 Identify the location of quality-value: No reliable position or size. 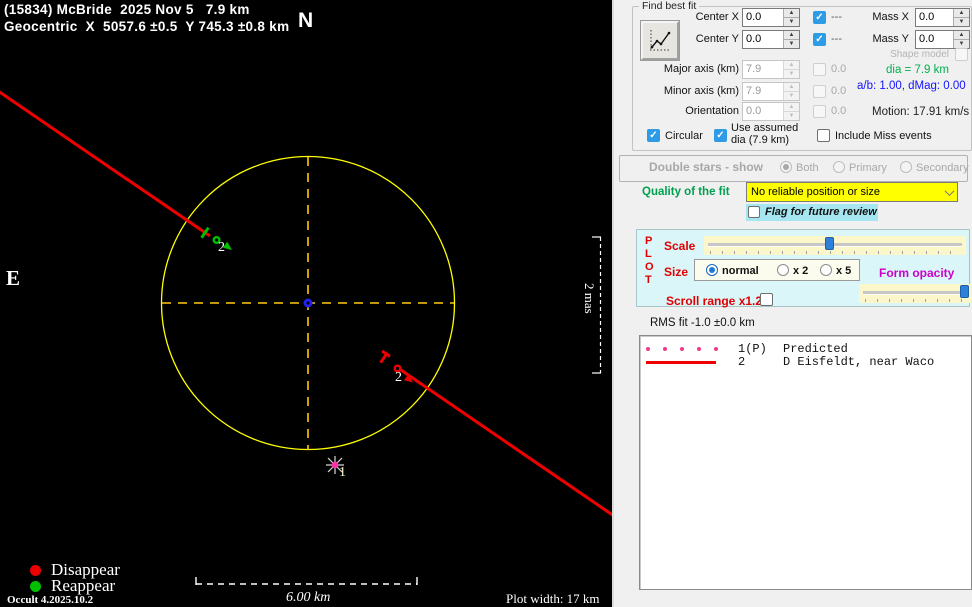
(816, 192).